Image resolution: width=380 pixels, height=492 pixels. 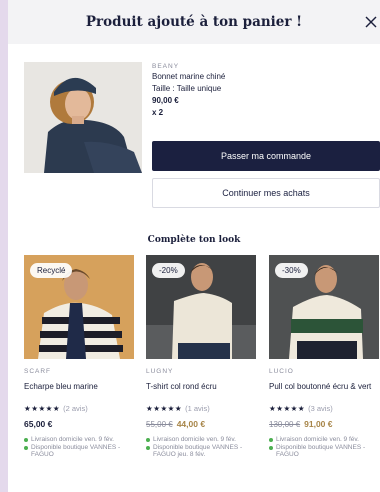 I want to click on close-icon, so click(x=371, y=22).